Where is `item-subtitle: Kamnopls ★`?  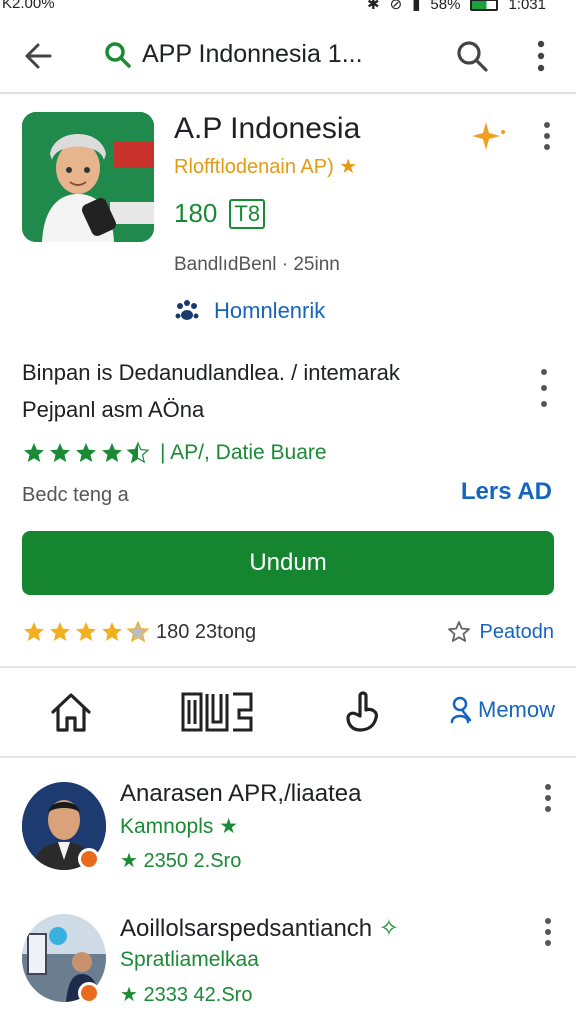 item-subtitle: Kamnopls ★ is located at coordinates (179, 826).